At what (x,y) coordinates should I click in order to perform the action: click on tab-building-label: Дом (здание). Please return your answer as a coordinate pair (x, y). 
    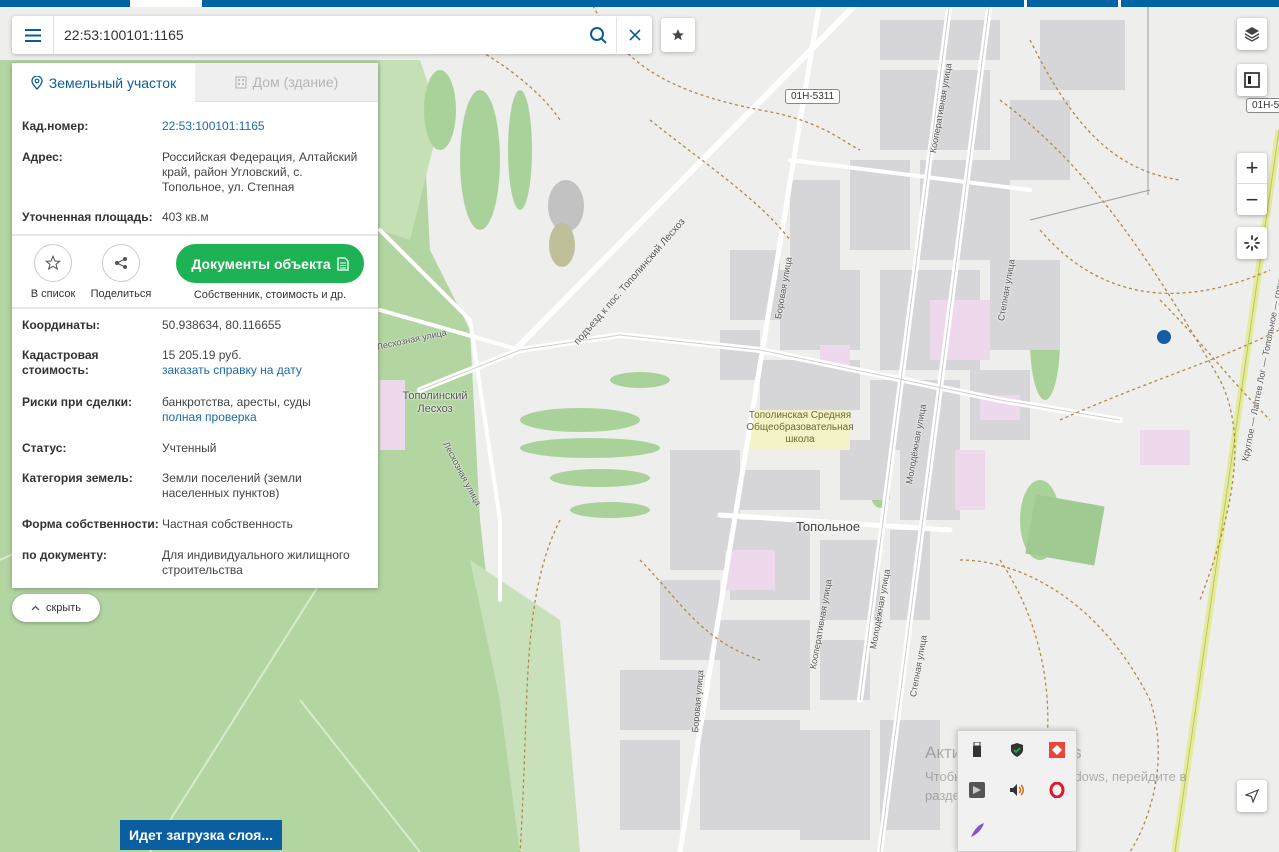
    Looking at the image, I should click on (295, 82).